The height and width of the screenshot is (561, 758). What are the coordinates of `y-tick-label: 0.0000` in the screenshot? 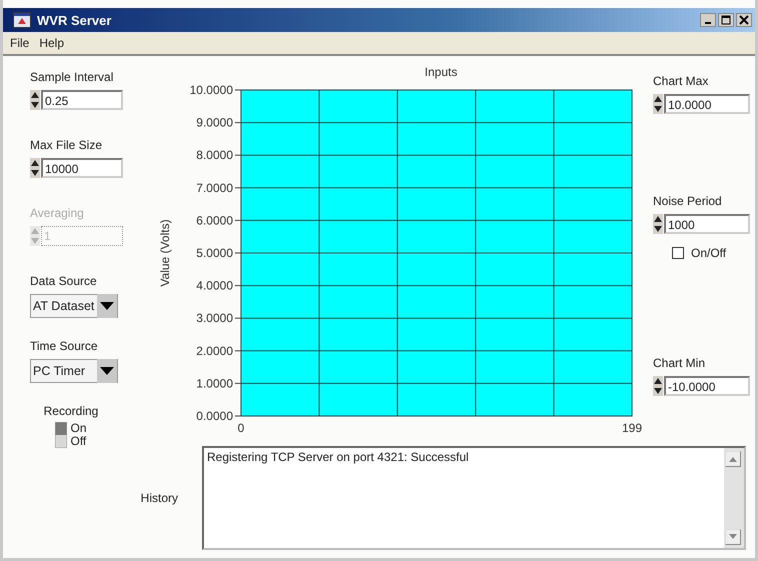 It's located at (214, 416).